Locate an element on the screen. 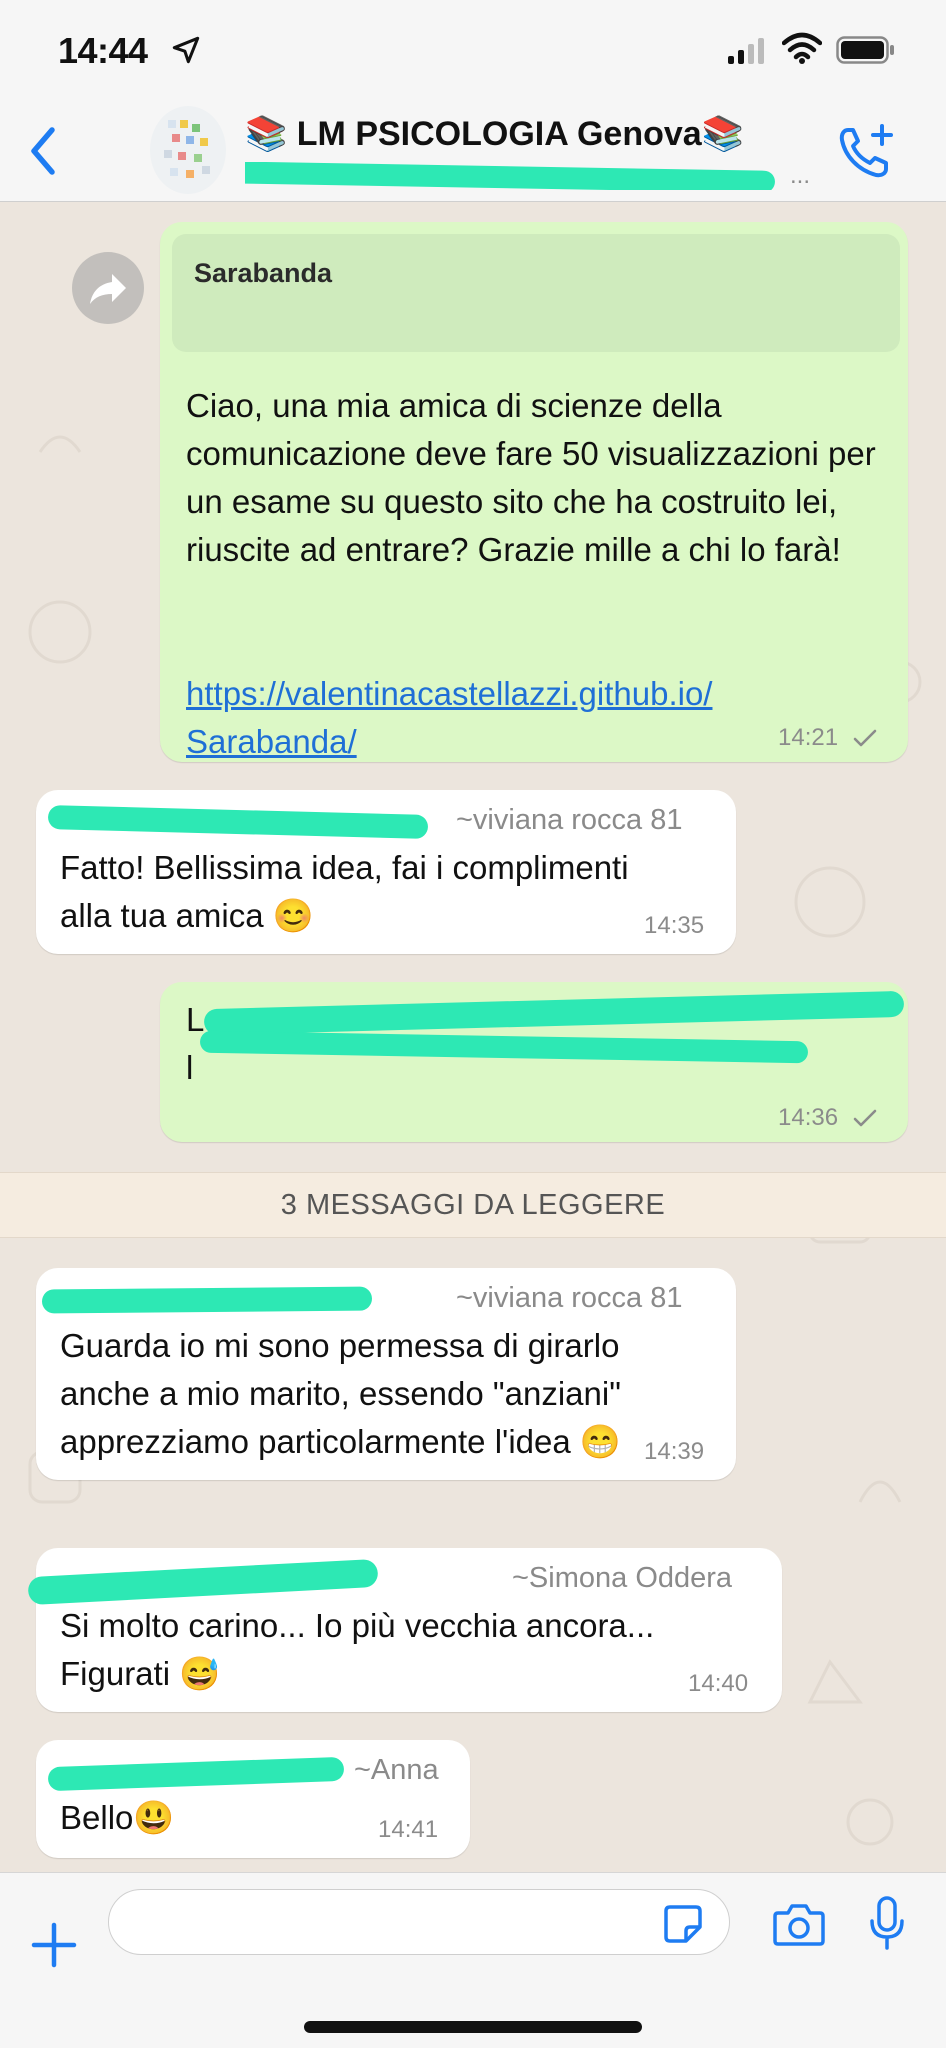 This screenshot has height=2048, width=946. message-text: Bello😃 is located at coordinates (117, 1817).